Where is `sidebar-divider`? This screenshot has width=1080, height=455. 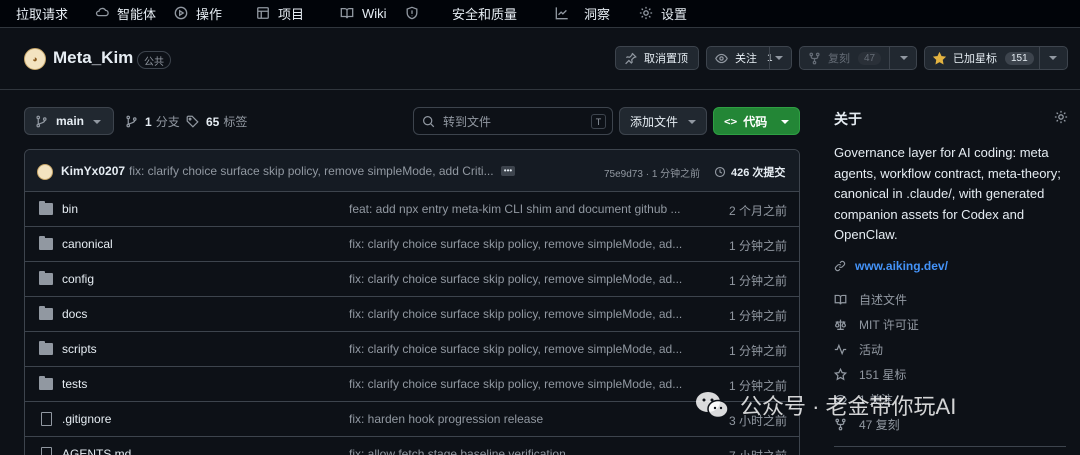 sidebar-divider is located at coordinates (950, 446).